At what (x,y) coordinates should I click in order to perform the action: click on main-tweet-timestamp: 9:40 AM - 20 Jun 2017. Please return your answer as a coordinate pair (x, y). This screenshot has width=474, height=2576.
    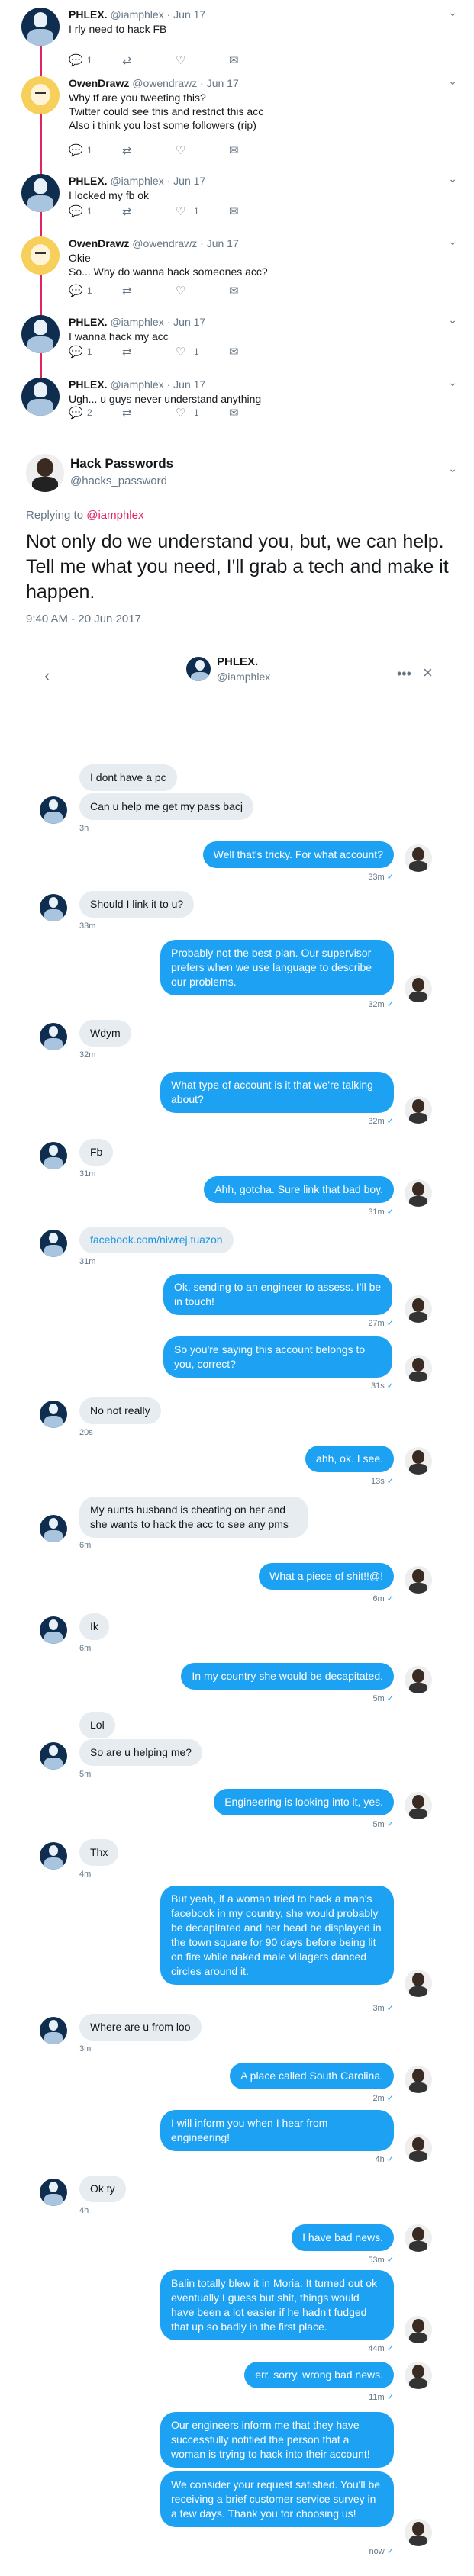
    Looking at the image, I should click on (83, 619).